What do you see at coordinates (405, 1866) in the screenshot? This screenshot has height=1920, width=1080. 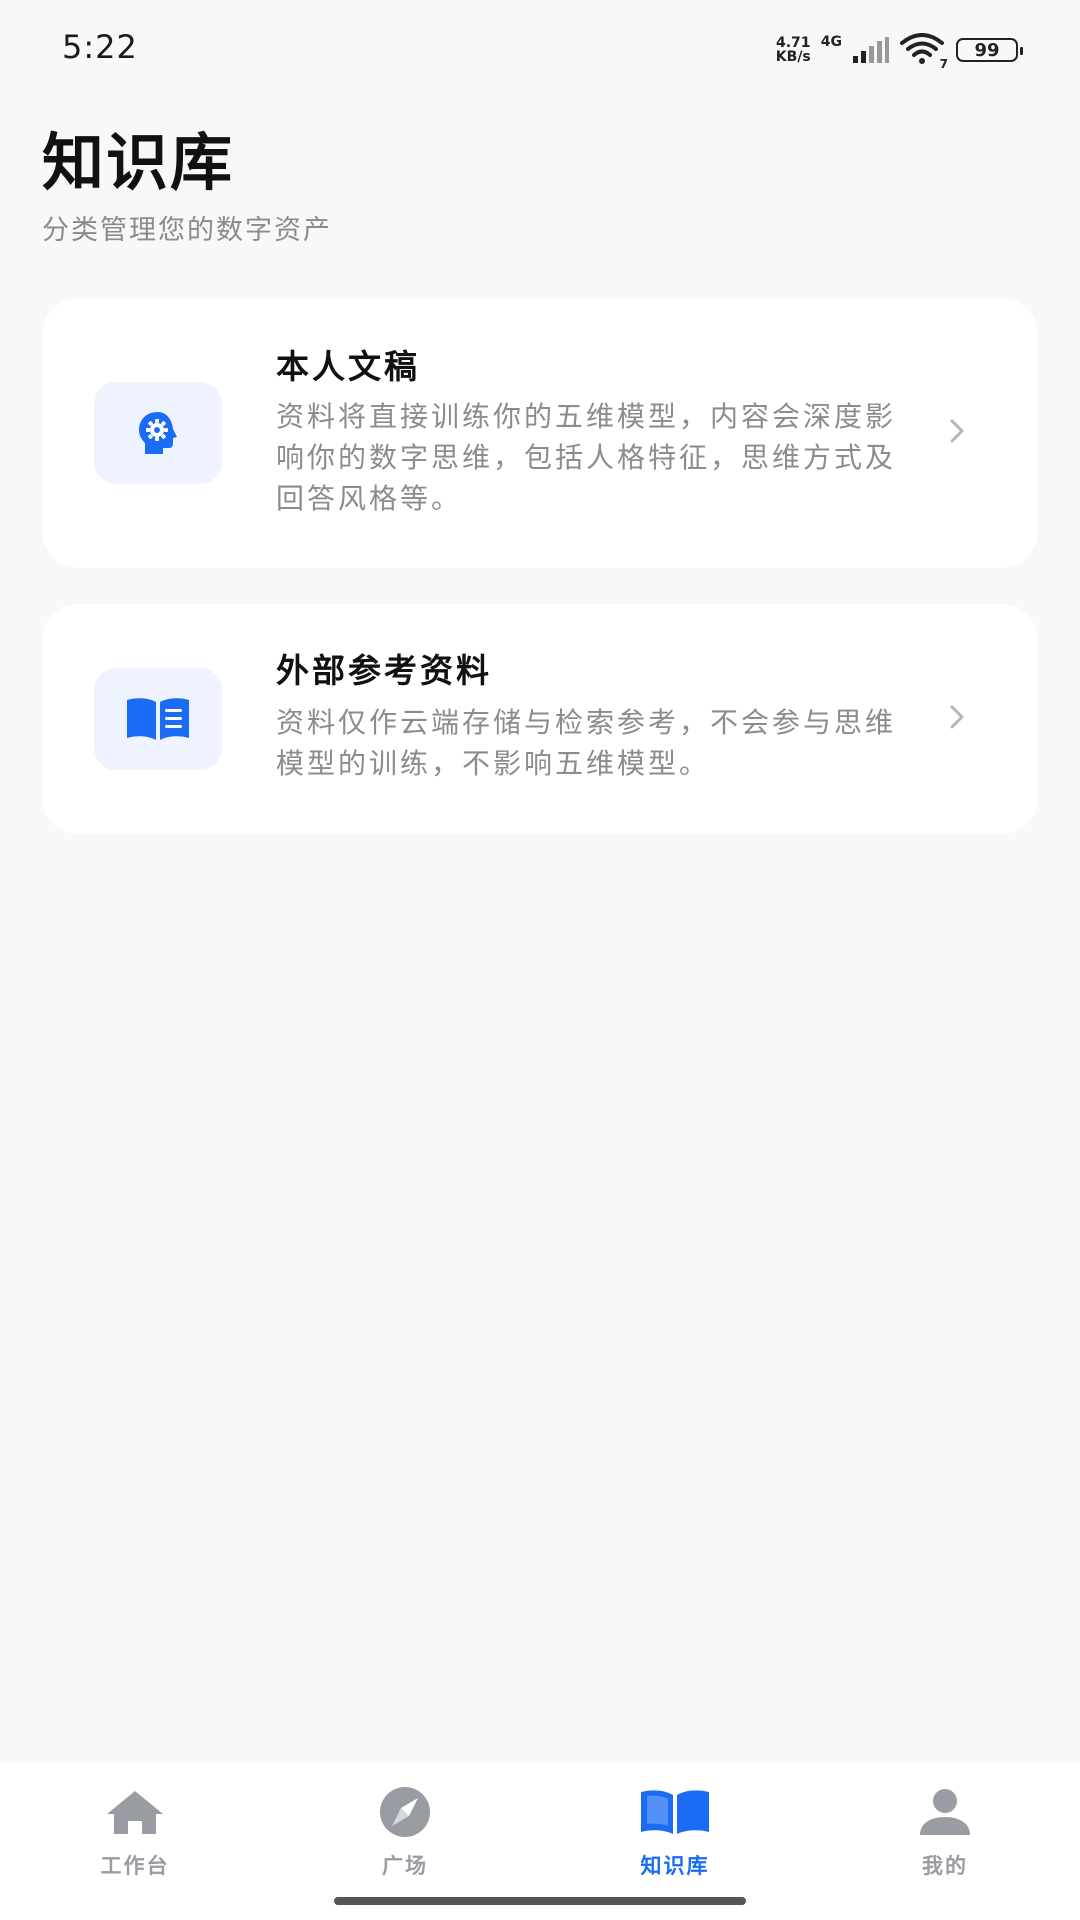 I see `tab-label: 广场` at bounding box center [405, 1866].